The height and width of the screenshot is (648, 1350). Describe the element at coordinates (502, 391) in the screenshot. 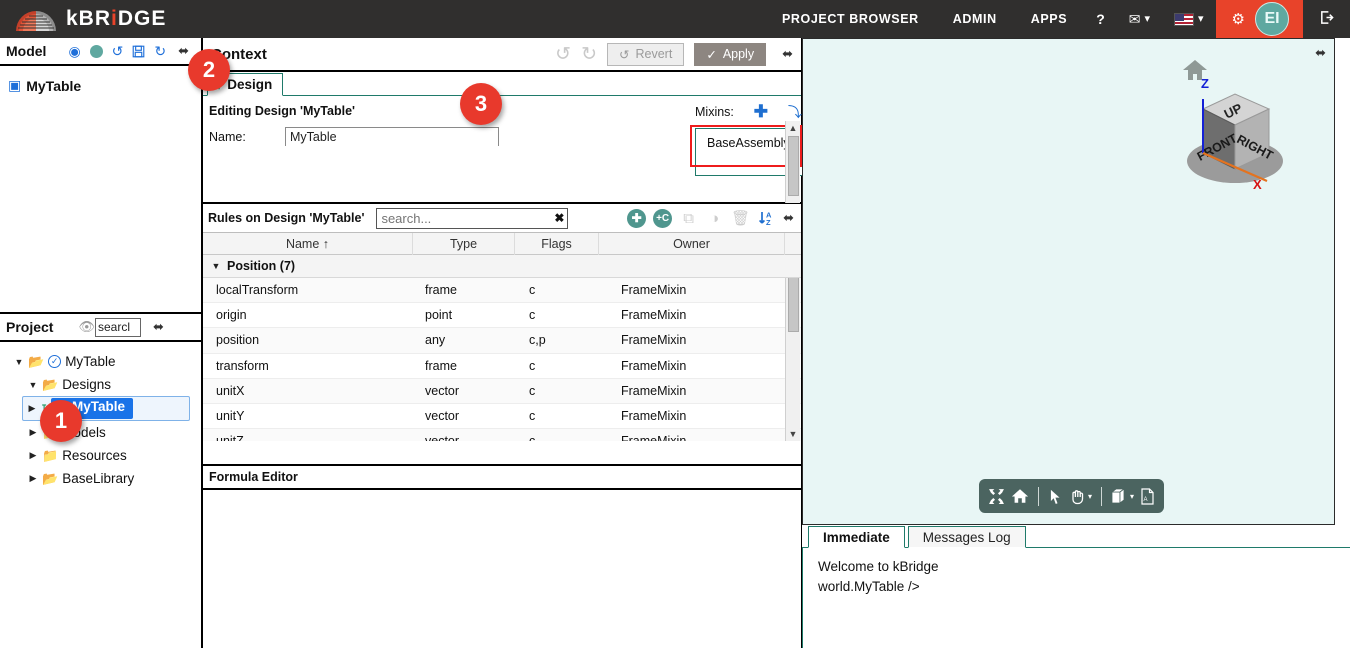

I see `table-row: unitX vector c FrameMixin` at that location.